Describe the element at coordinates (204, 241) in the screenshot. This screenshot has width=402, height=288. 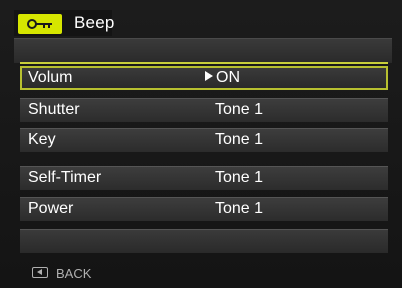
I see `empty-menu-row` at that location.